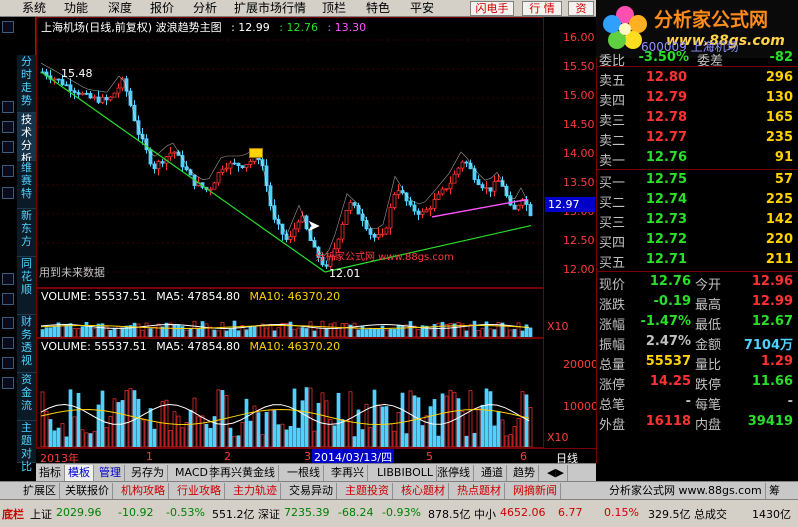  Describe the element at coordinates (26, 344) in the screenshot. I see `tab-financial-view: 财务透视` at that location.